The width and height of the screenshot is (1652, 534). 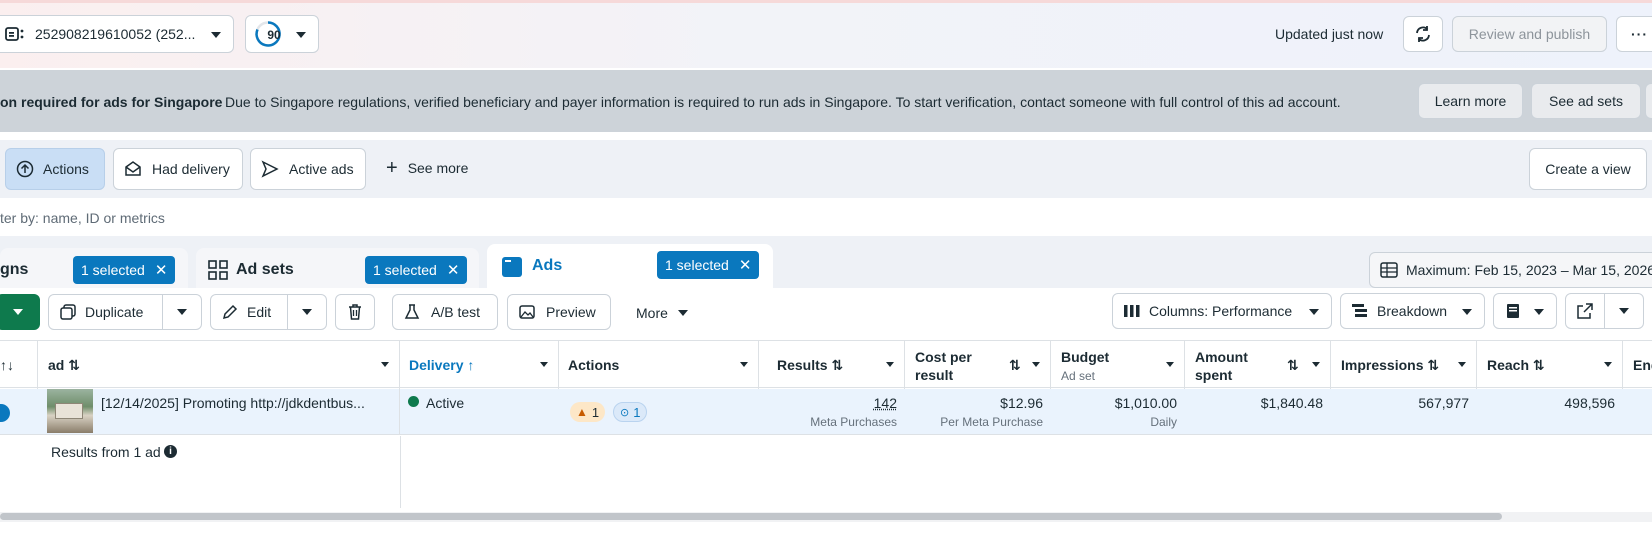 I want to click on preview-button: Preview, so click(x=559, y=312).